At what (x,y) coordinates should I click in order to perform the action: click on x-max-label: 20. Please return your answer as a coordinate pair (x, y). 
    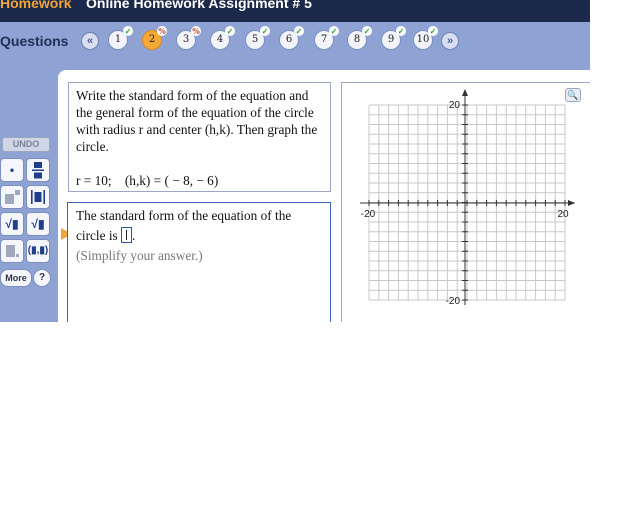
    Looking at the image, I should click on (563, 214).